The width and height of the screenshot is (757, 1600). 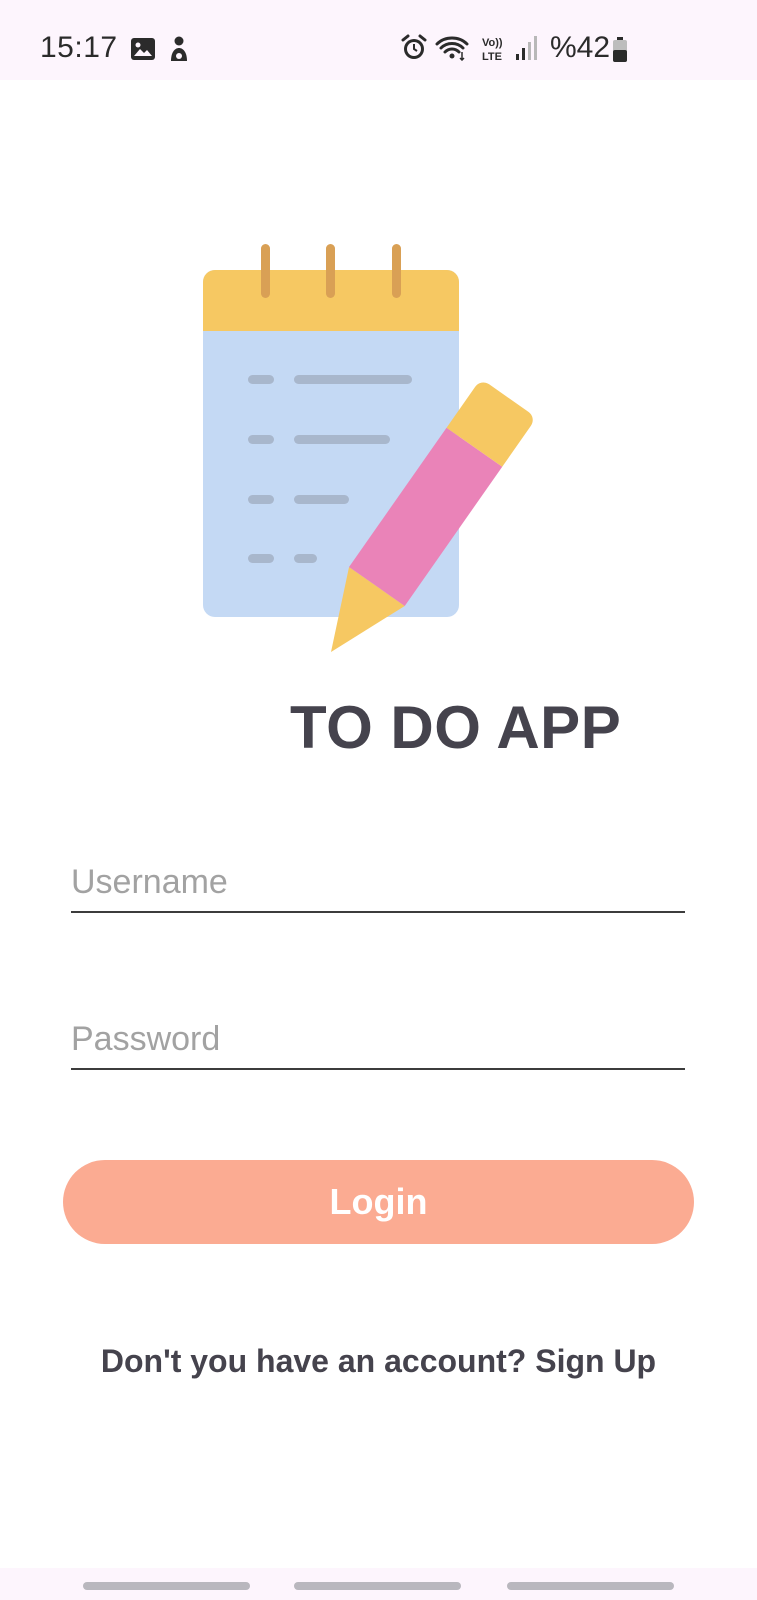 I want to click on username-input, so click(x=378, y=883).